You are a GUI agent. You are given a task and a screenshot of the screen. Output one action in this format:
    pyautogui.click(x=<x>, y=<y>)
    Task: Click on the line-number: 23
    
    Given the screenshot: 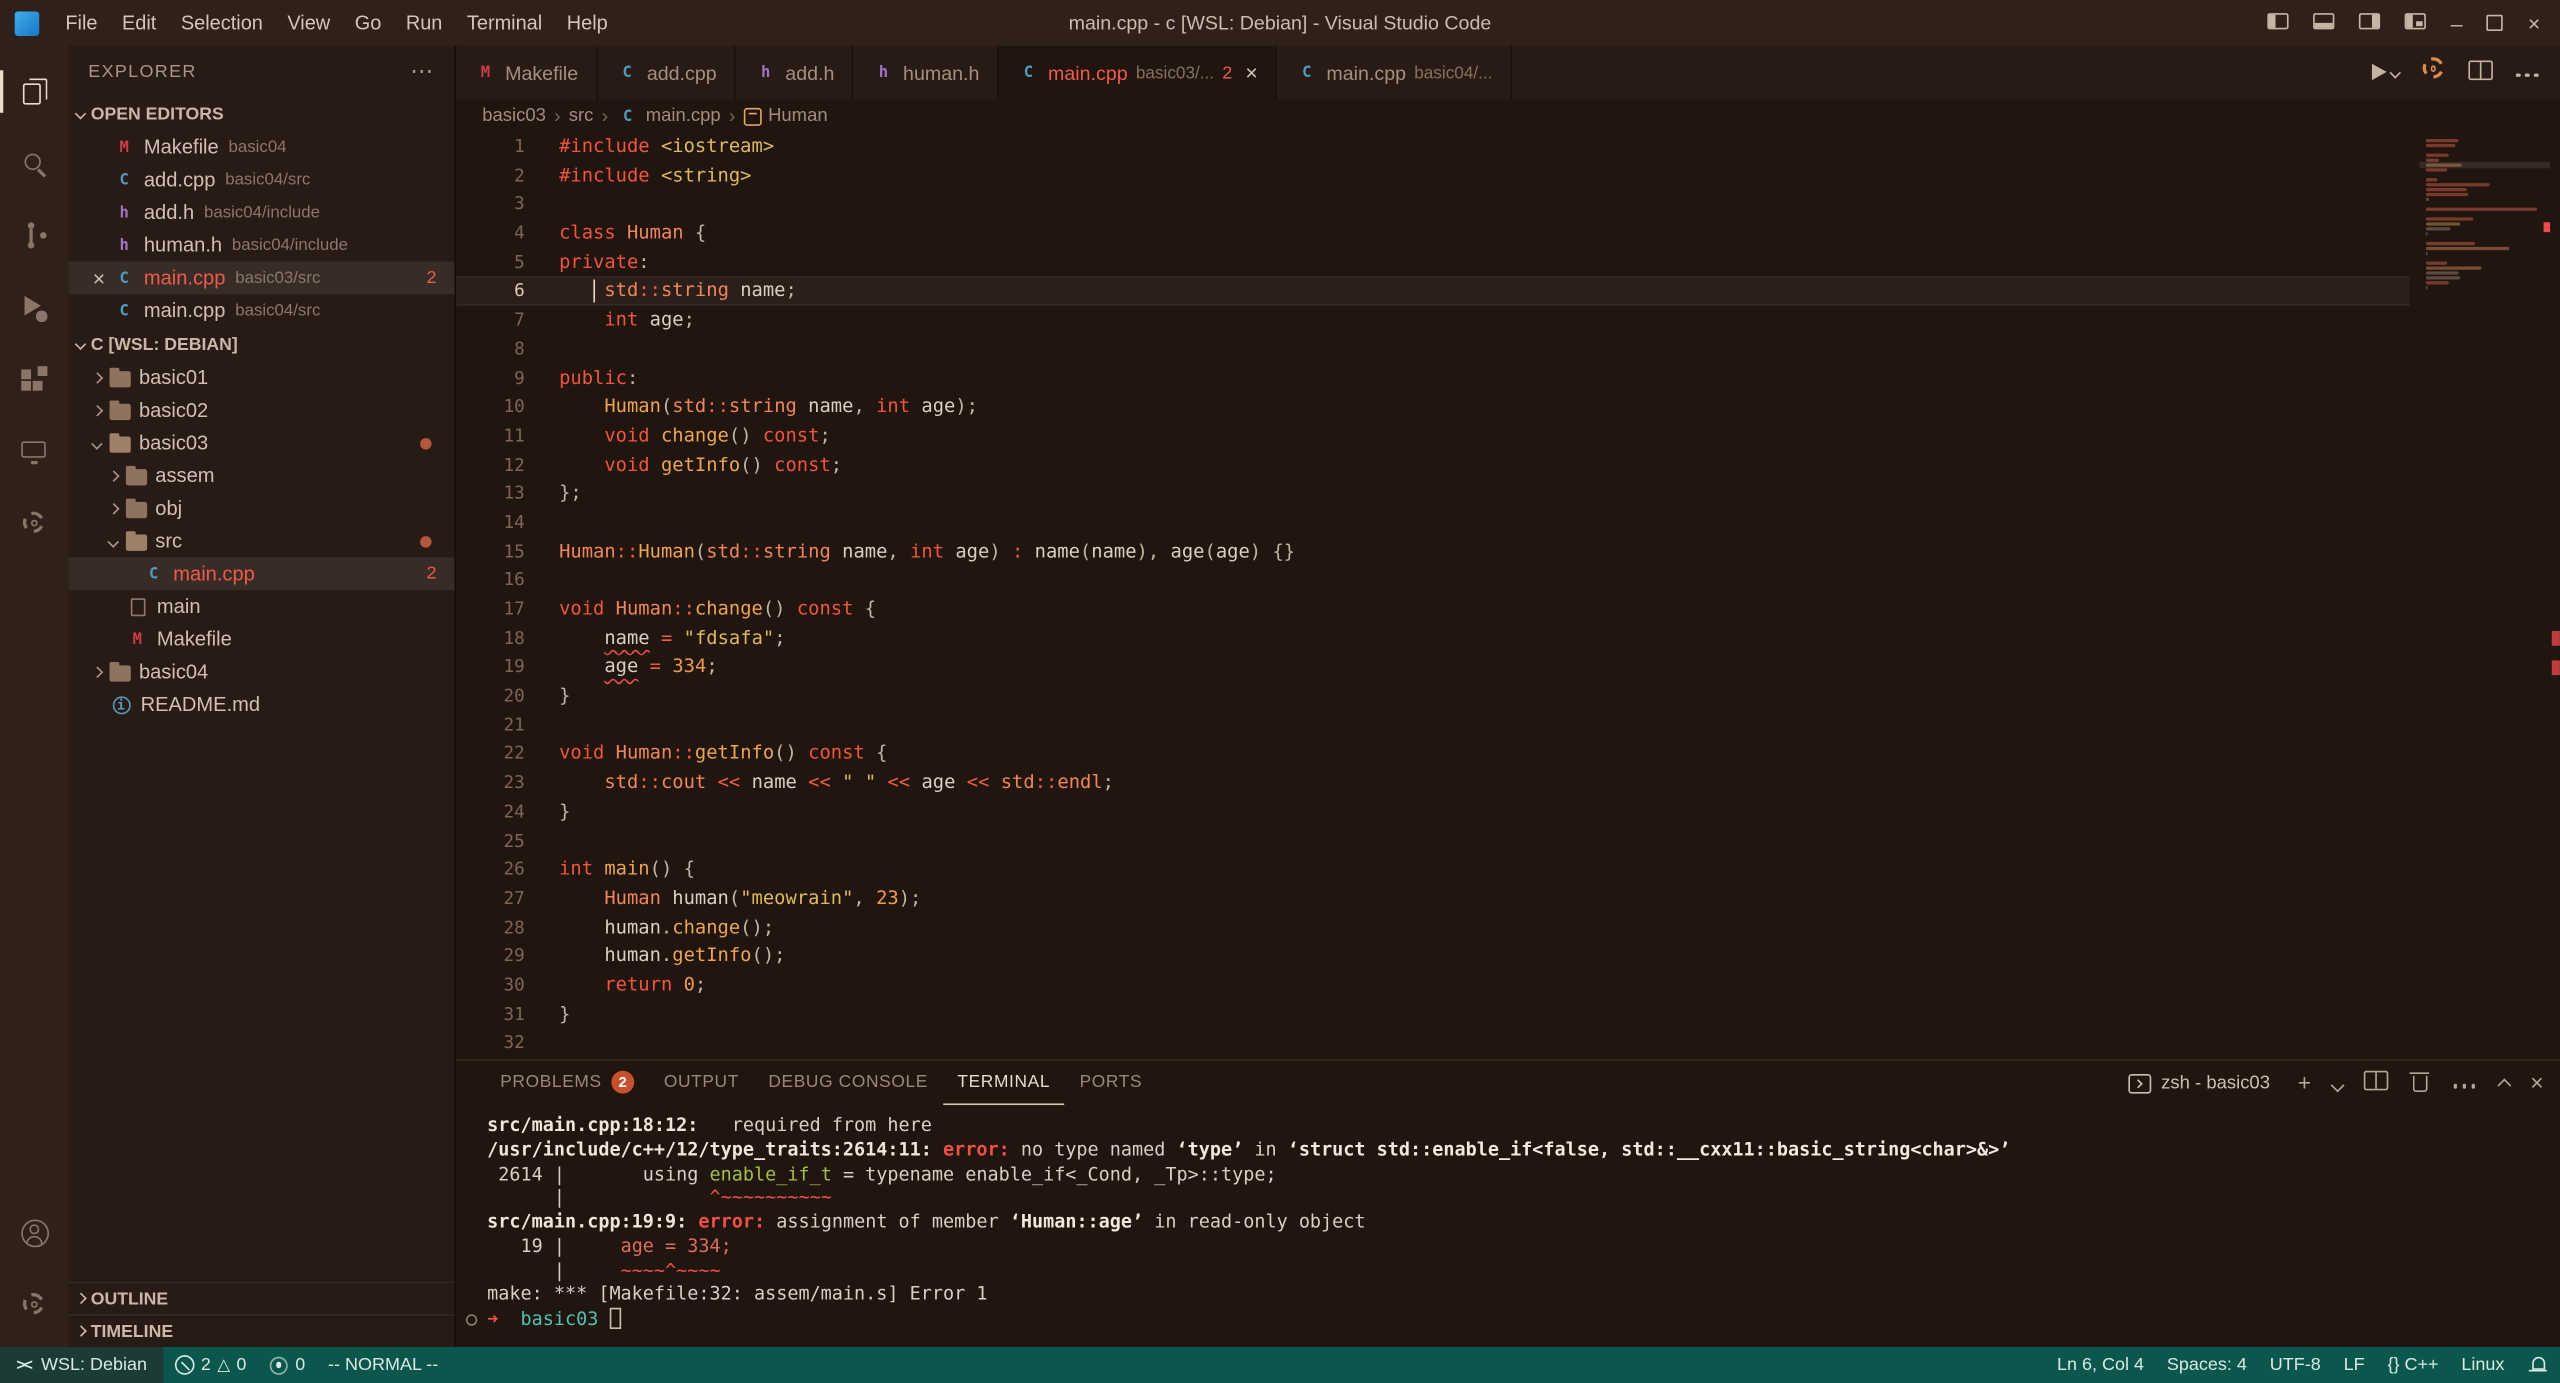 What is the action you would take?
    pyautogui.click(x=490, y=783)
    